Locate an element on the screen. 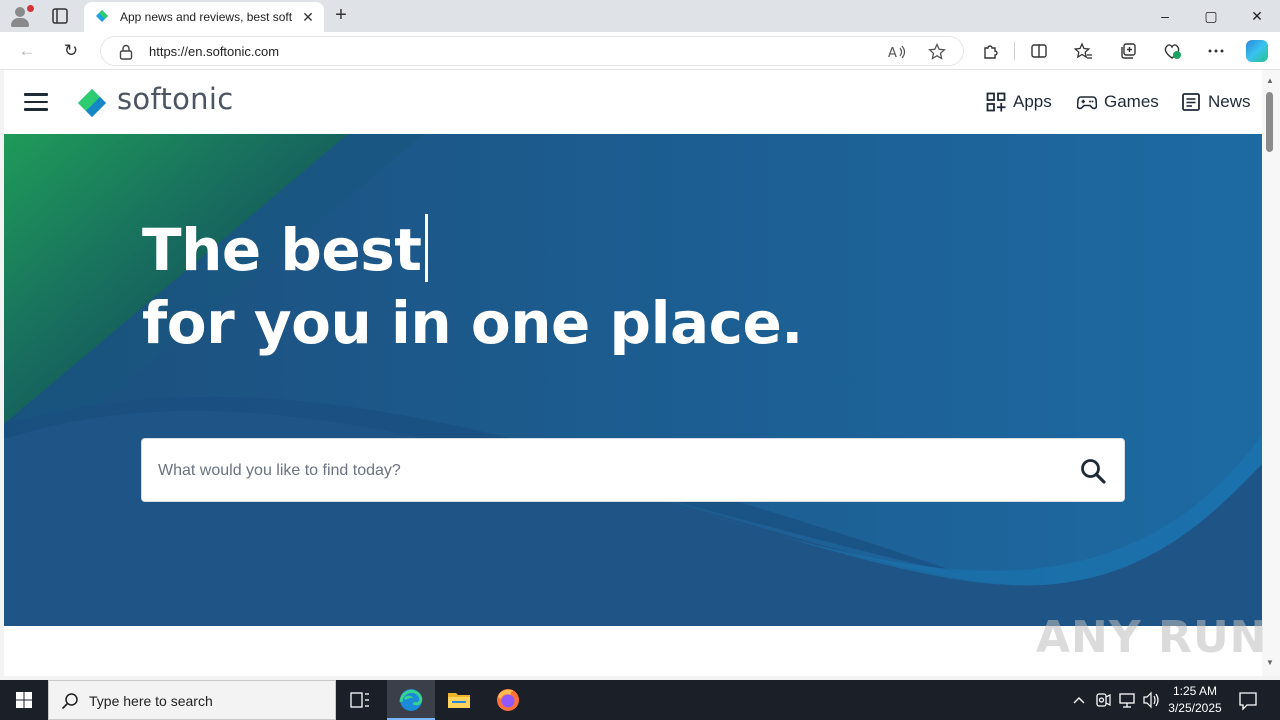  clock-time: 1:25 AM is located at coordinates (1195, 691).